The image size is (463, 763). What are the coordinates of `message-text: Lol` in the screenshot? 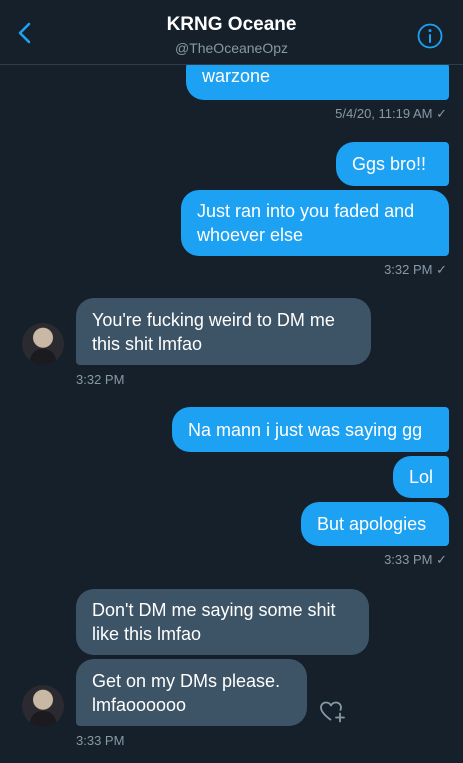 It's located at (421, 477).